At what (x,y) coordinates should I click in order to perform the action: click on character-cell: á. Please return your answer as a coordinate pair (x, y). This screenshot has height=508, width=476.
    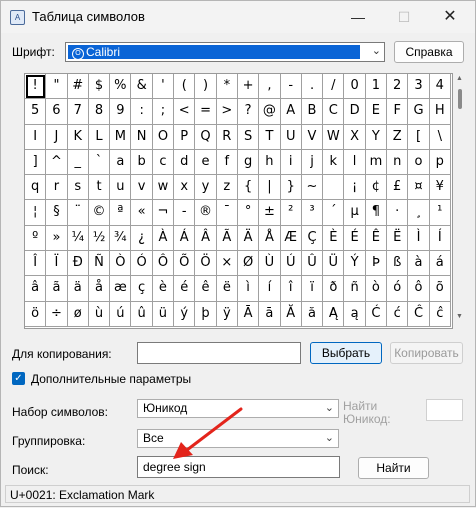
    Looking at the image, I should click on (440, 264).